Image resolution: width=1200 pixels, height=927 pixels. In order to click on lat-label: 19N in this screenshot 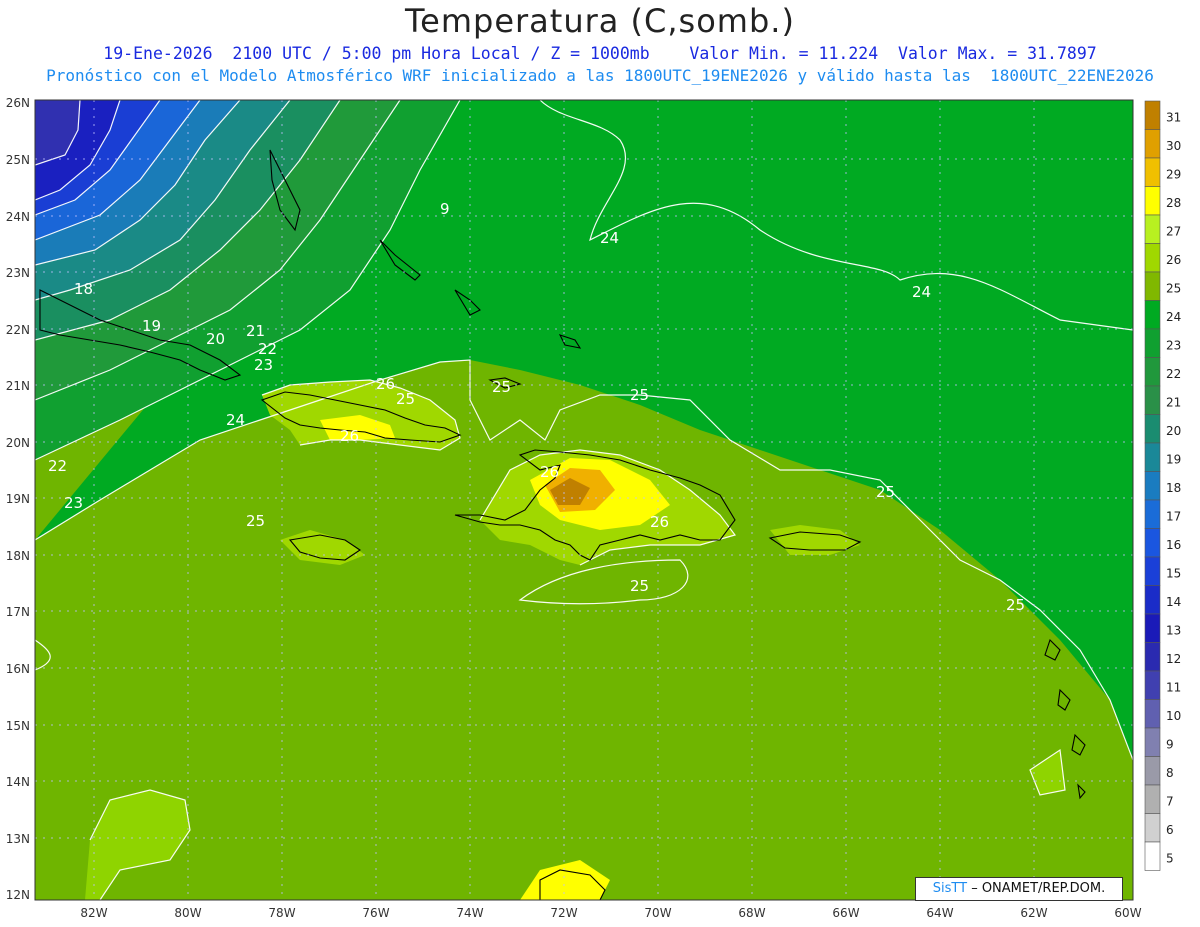, I will do `click(18, 499)`.